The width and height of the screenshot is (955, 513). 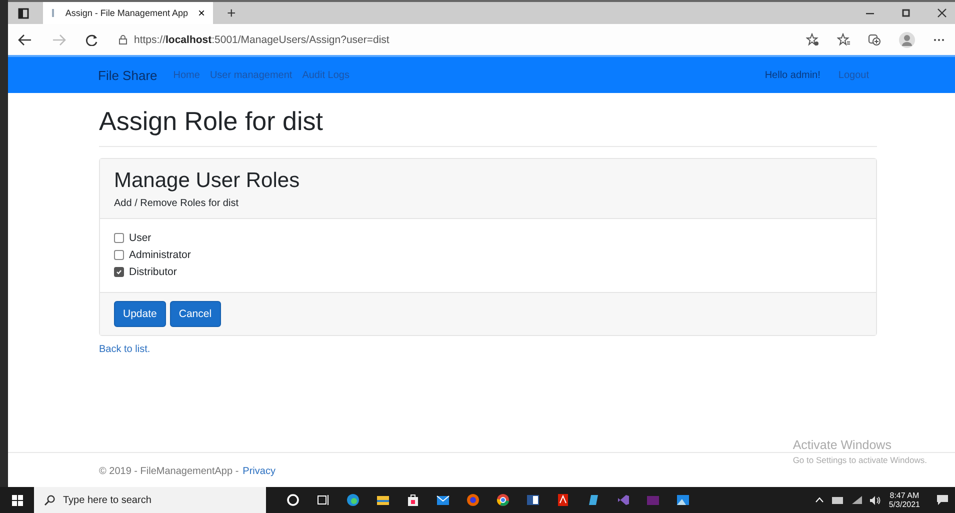 I want to click on profile-avatar-icon, so click(x=907, y=40).